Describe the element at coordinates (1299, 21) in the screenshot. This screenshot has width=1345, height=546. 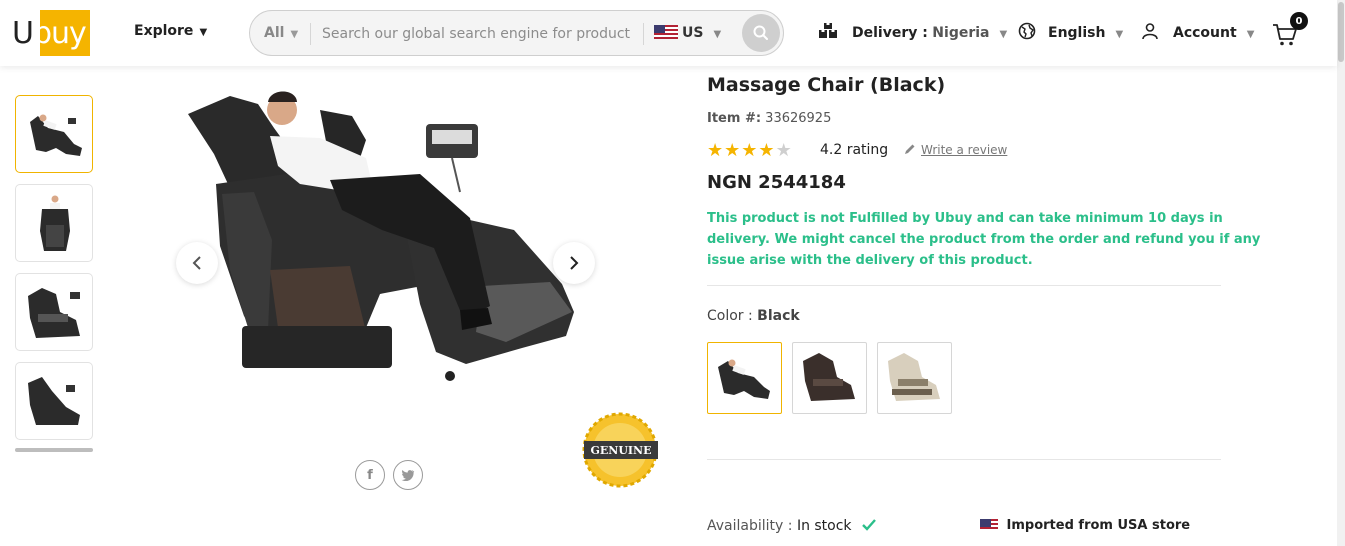
I see `cart-count-badge: 0` at that location.